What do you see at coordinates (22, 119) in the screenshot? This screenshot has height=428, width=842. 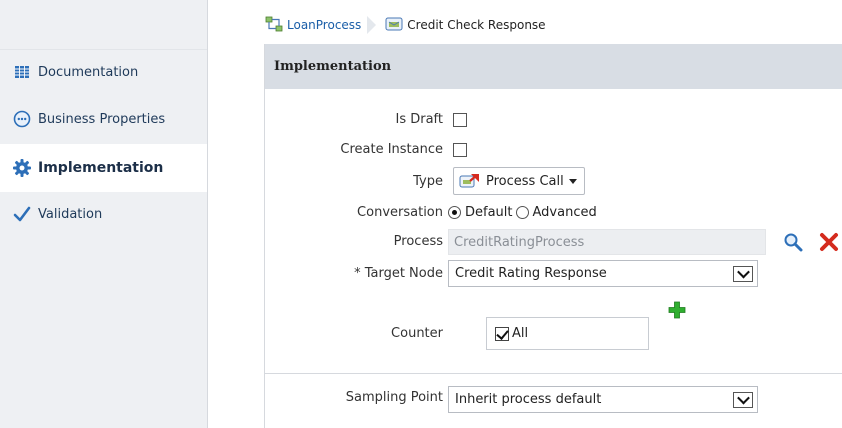 I see `business-properties-icon` at bounding box center [22, 119].